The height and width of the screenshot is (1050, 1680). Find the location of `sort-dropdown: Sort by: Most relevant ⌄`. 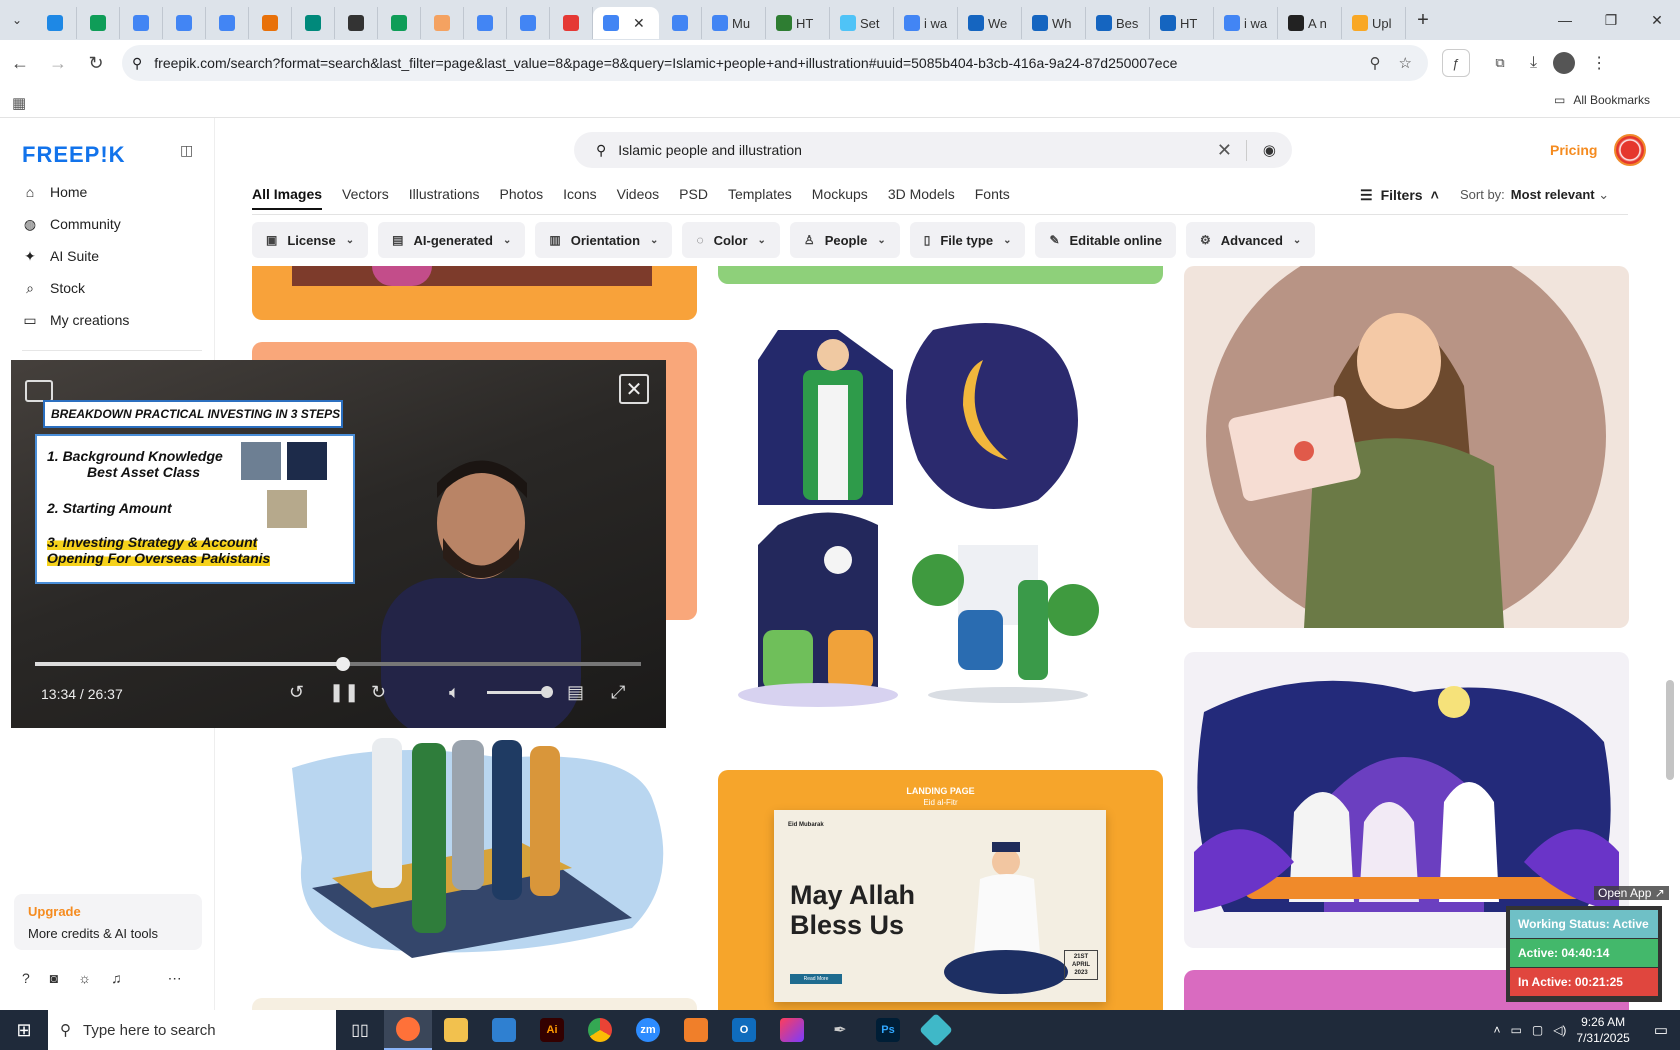

sort-dropdown: Sort by: Most relevant ⌄ is located at coordinates (1534, 195).